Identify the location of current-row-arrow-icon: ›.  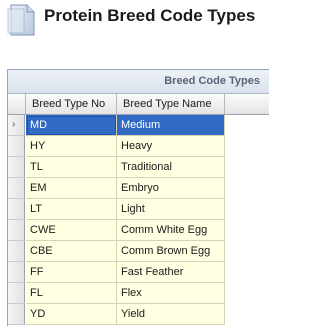
(14, 124).